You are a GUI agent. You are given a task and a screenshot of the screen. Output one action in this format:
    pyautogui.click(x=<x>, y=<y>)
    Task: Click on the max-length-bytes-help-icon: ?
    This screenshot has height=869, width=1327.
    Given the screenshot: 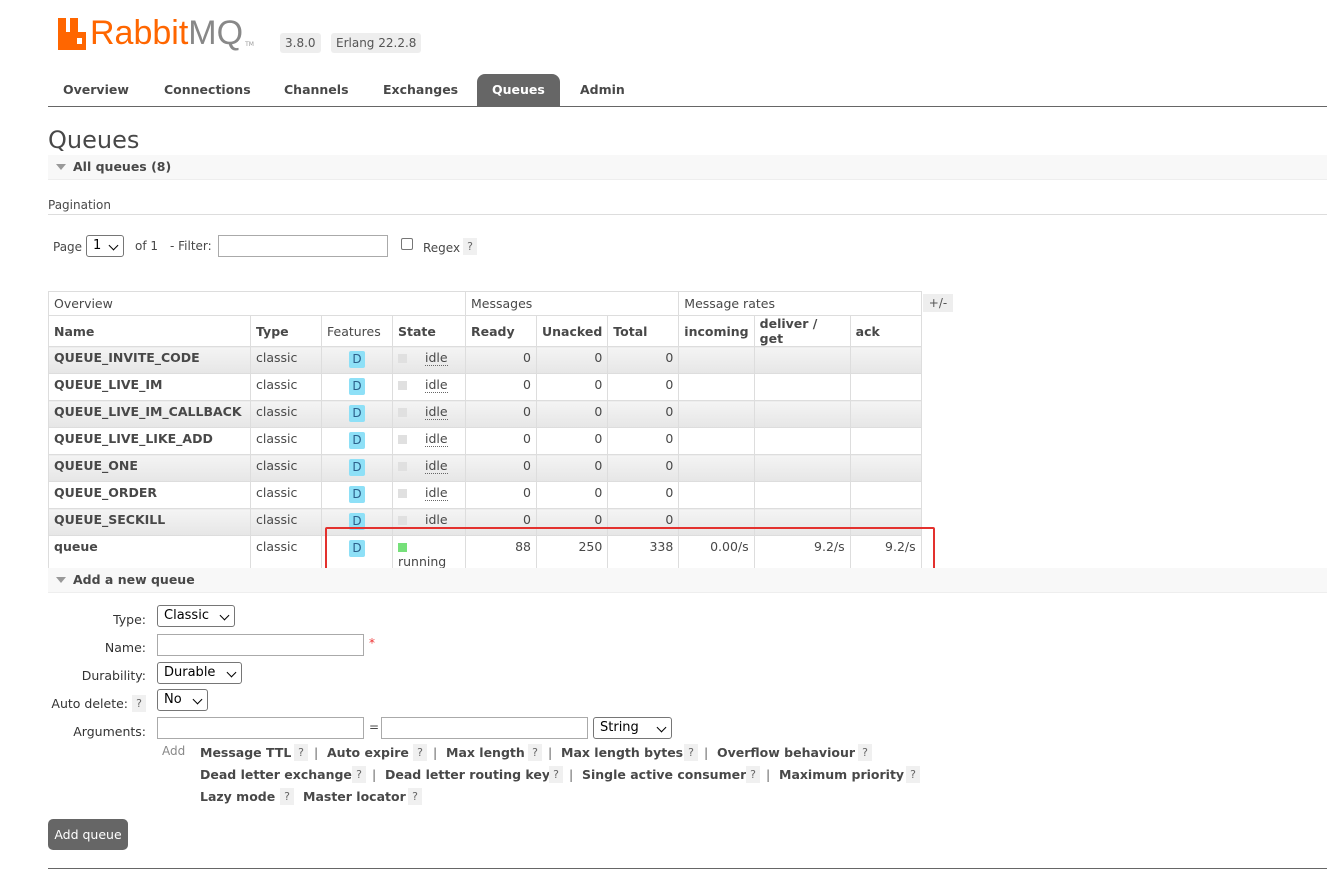 What is the action you would take?
    pyautogui.click(x=691, y=752)
    